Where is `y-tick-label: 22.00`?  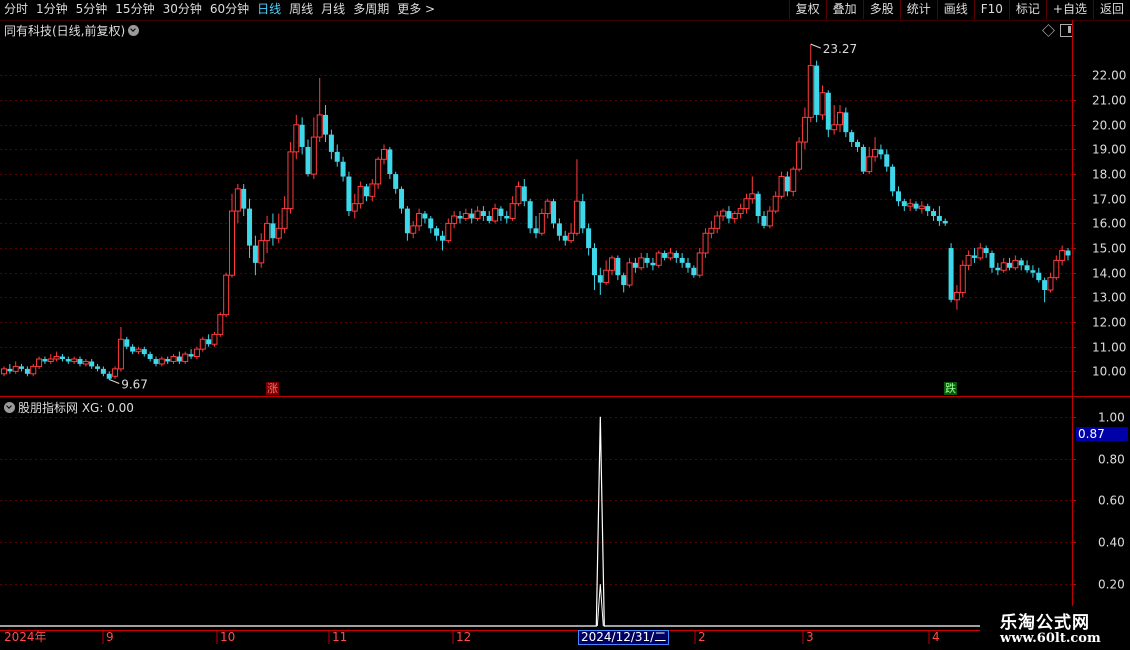 y-tick-label: 22.00 is located at coordinates (1109, 76).